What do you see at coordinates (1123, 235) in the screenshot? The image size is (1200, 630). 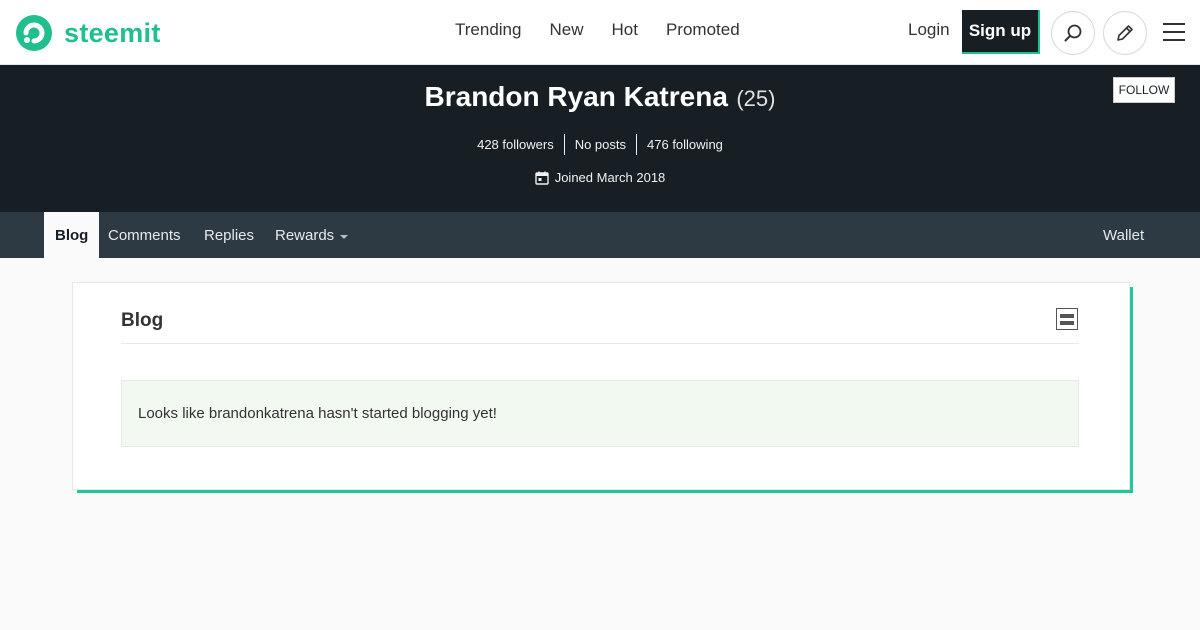 I see `tab-wallet: Wallet` at bounding box center [1123, 235].